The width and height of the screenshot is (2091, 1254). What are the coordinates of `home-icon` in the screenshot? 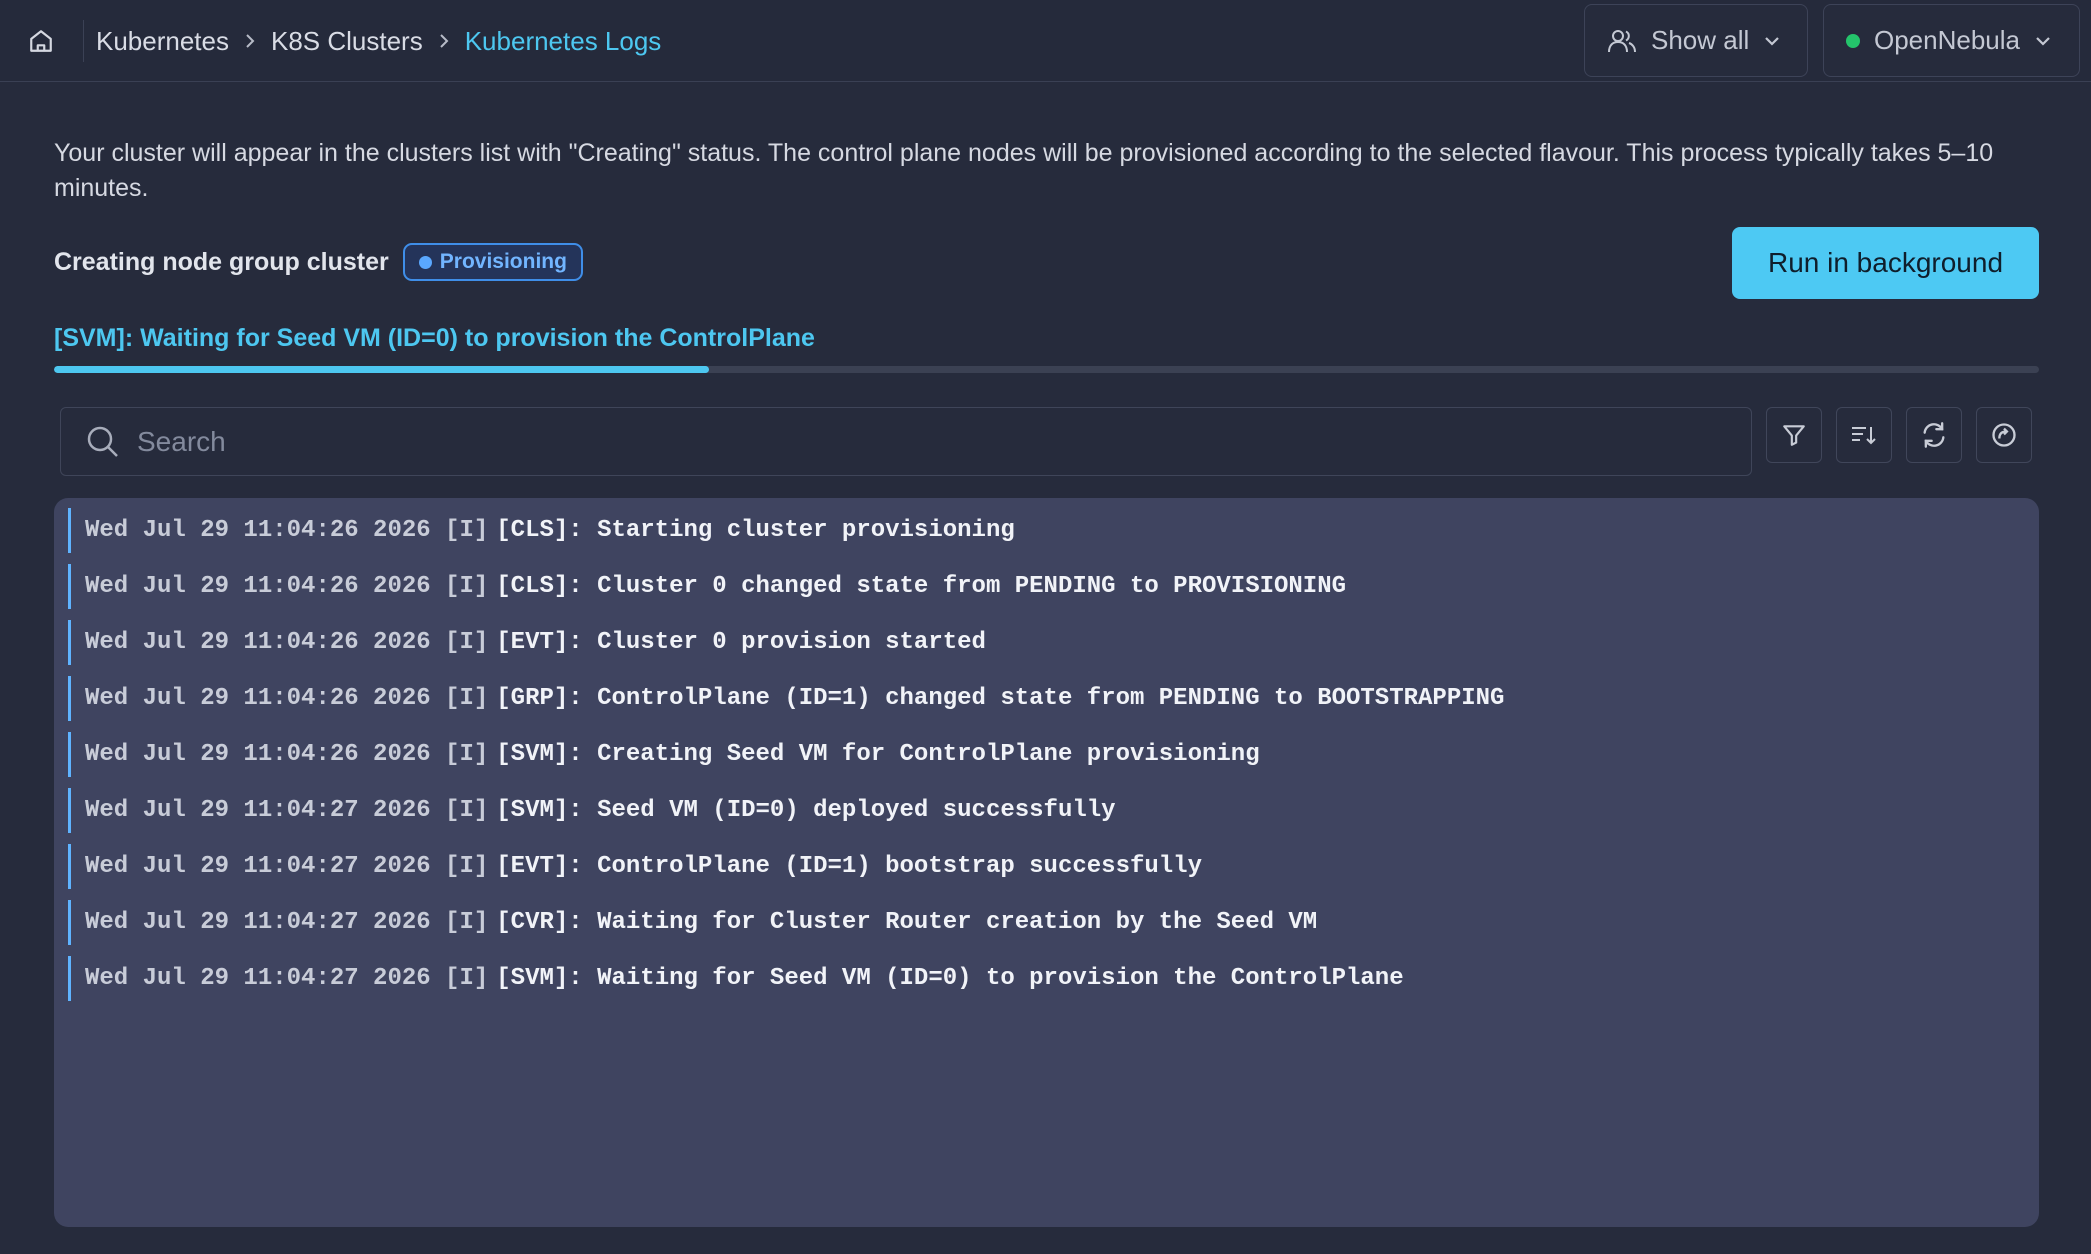 It's located at (41, 41).